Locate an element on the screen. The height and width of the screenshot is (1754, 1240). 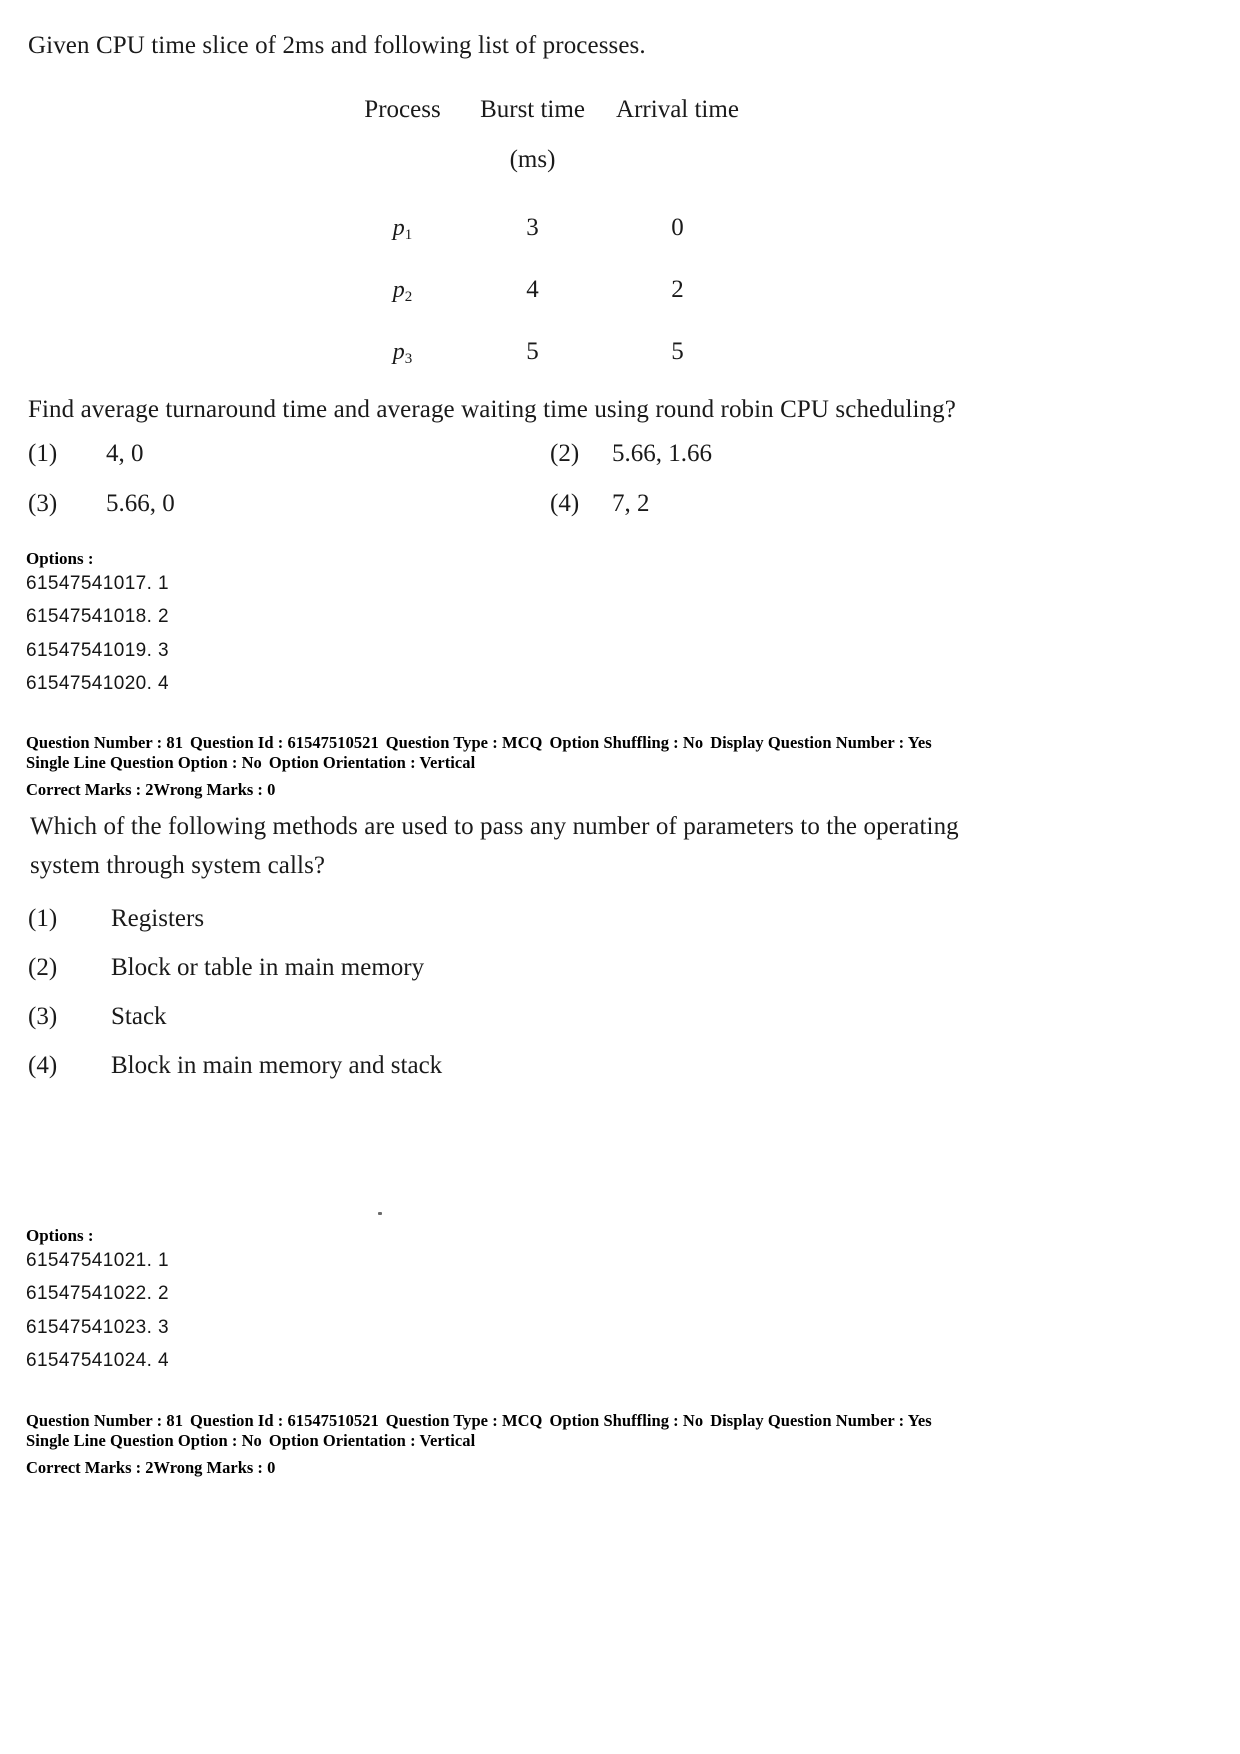
table-row: p1 3 0 is located at coordinates (547, 245).